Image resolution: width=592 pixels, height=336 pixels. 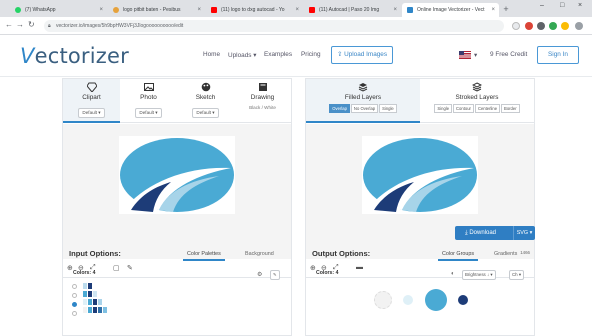 What do you see at coordinates (516, 26) in the screenshot?
I see `star-bookmark-icon` at bounding box center [516, 26].